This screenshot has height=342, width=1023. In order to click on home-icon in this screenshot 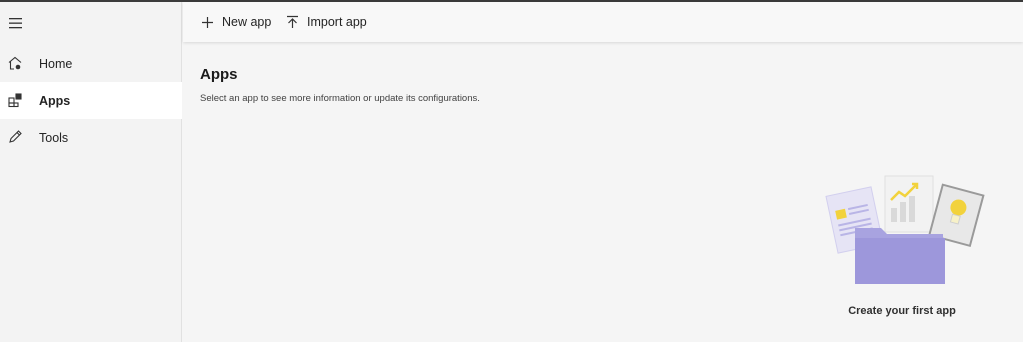, I will do `click(15, 63)`.